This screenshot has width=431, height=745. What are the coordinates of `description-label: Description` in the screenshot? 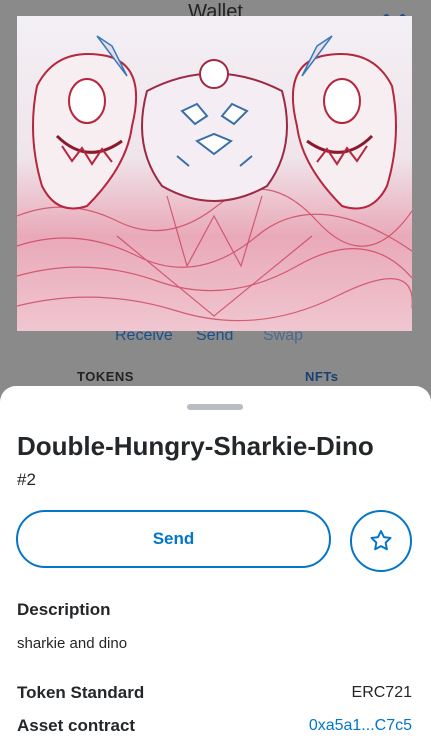 It's located at (64, 609).